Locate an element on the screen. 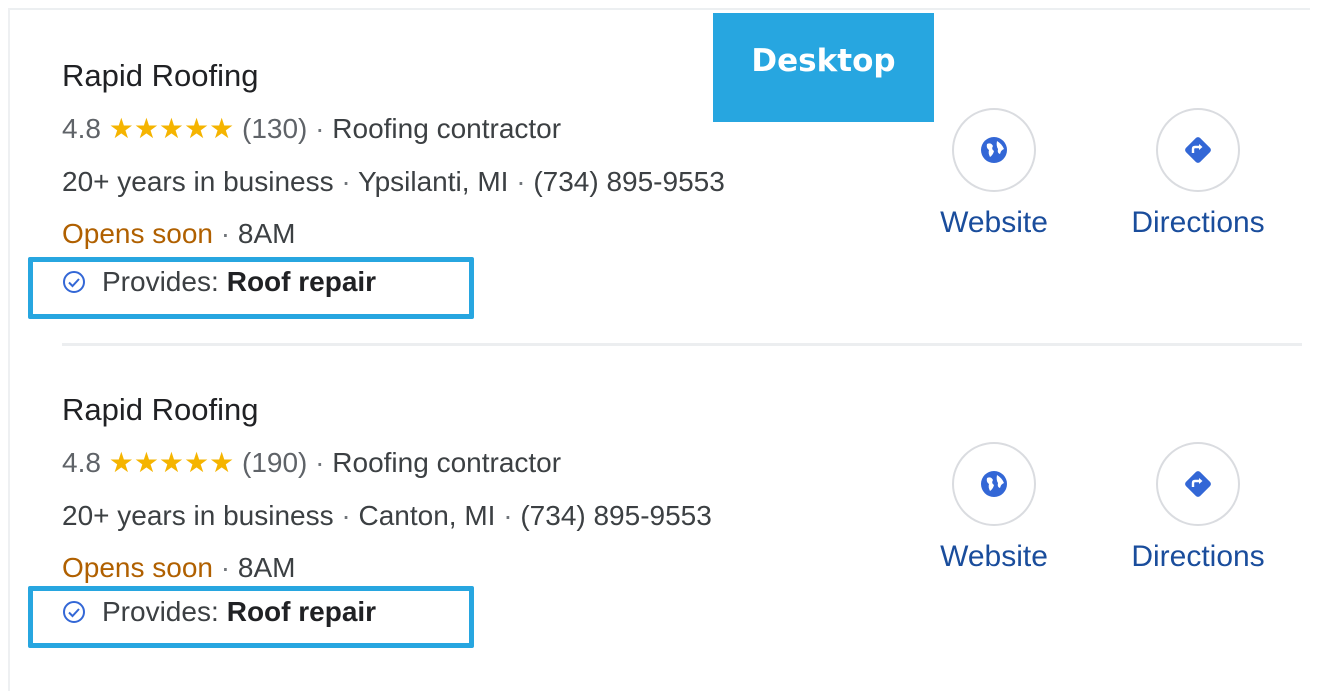 The height and width of the screenshot is (691, 1333). review-count: (190) is located at coordinates (274, 462).